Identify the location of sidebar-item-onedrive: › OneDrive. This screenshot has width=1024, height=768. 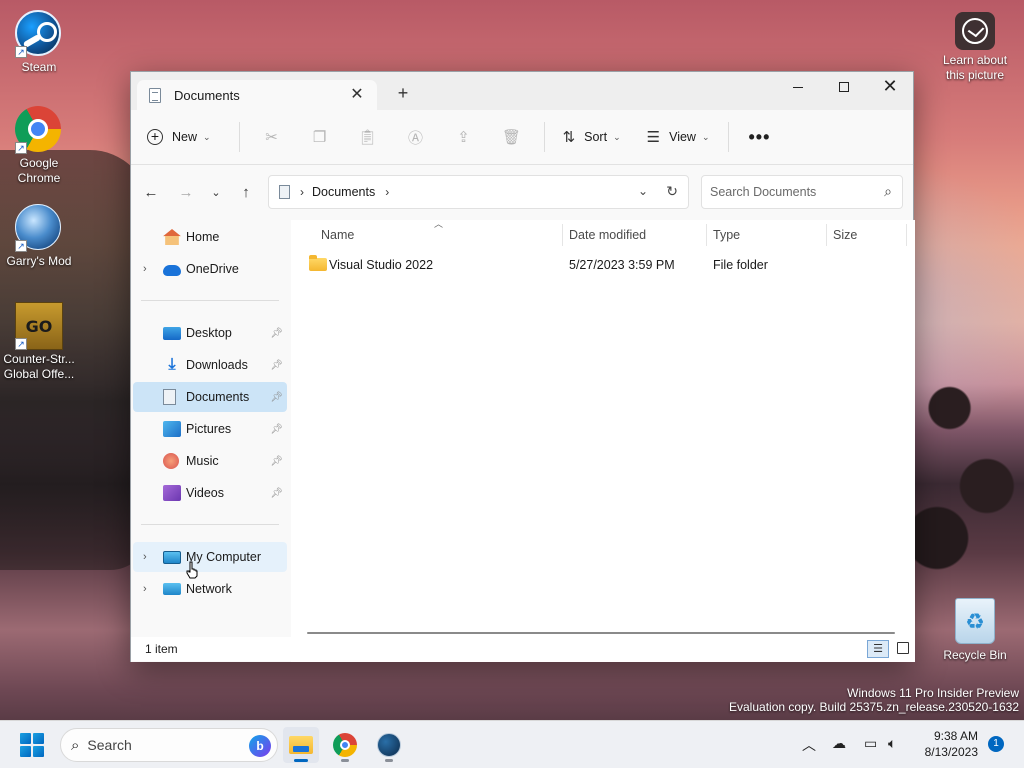
(210, 269).